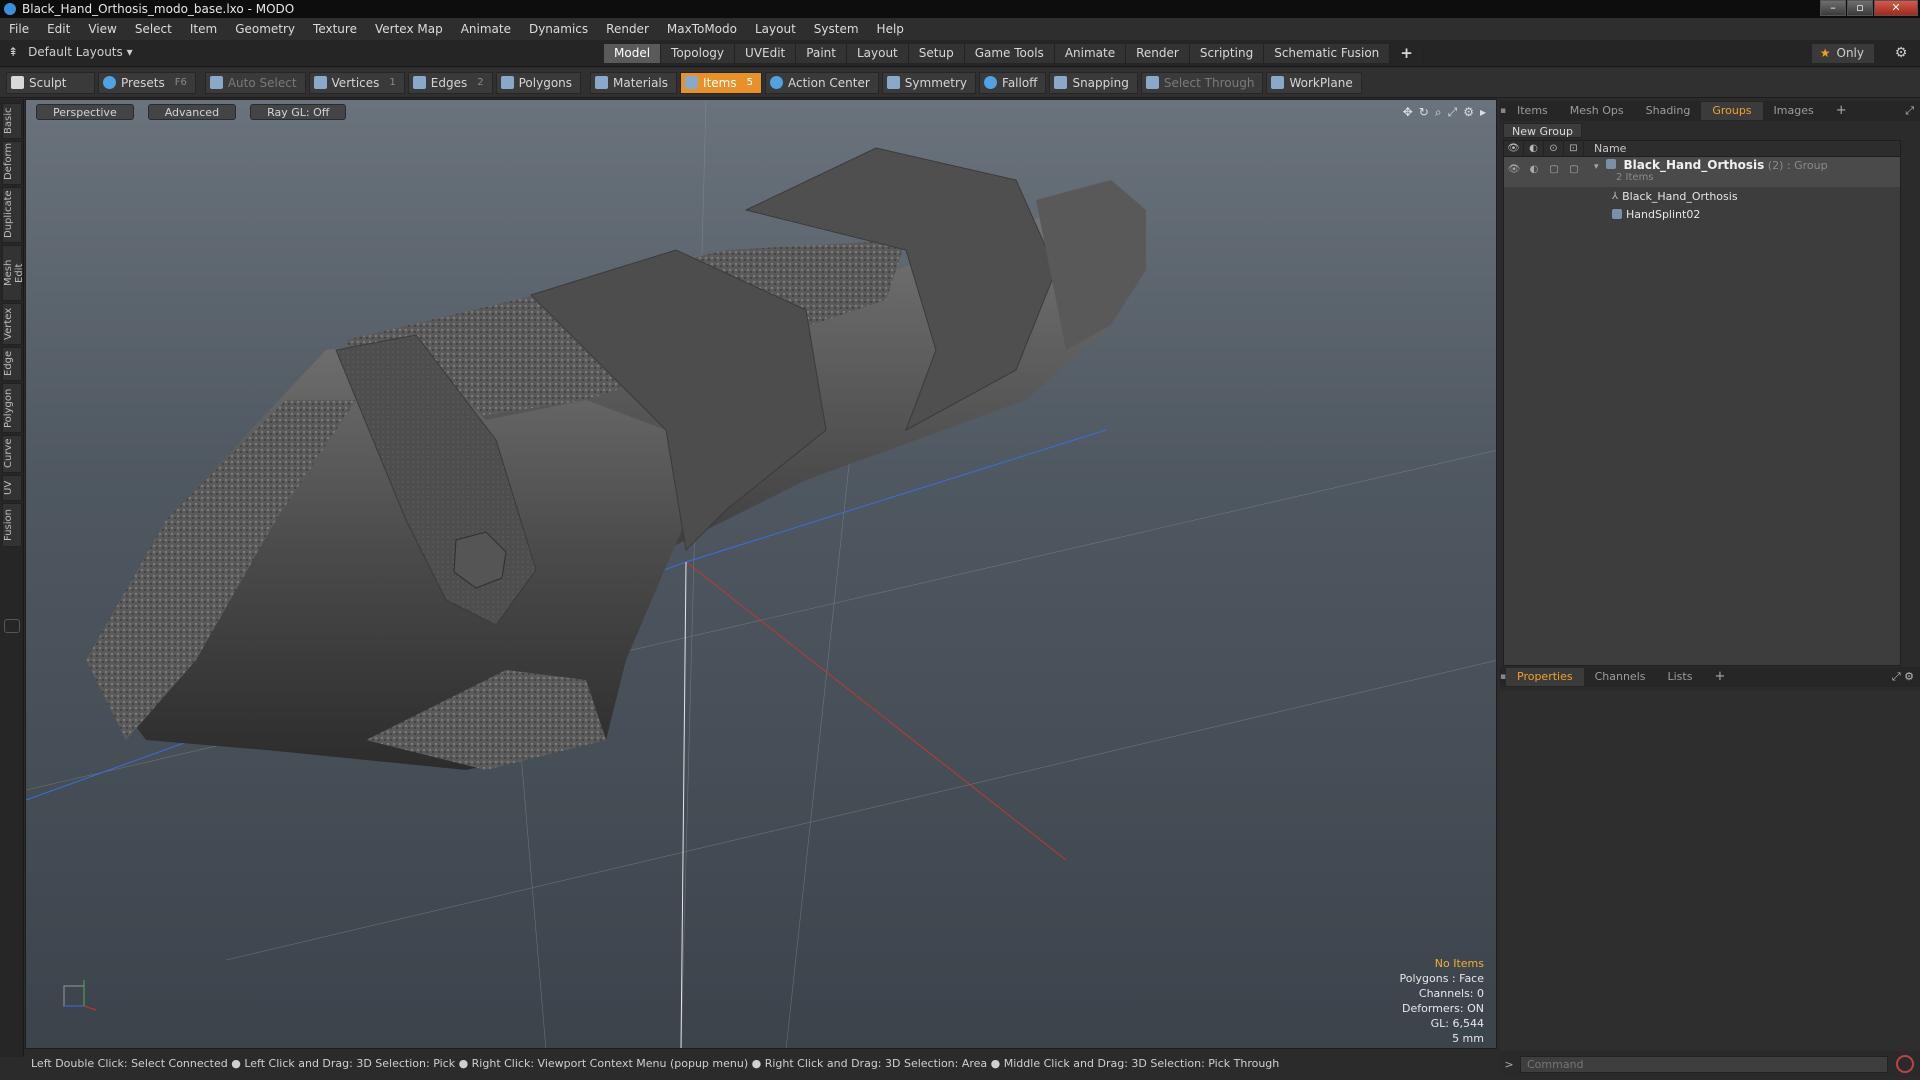 Image resolution: width=1920 pixels, height=1080 pixels. I want to click on tab-images: Images, so click(1794, 111).